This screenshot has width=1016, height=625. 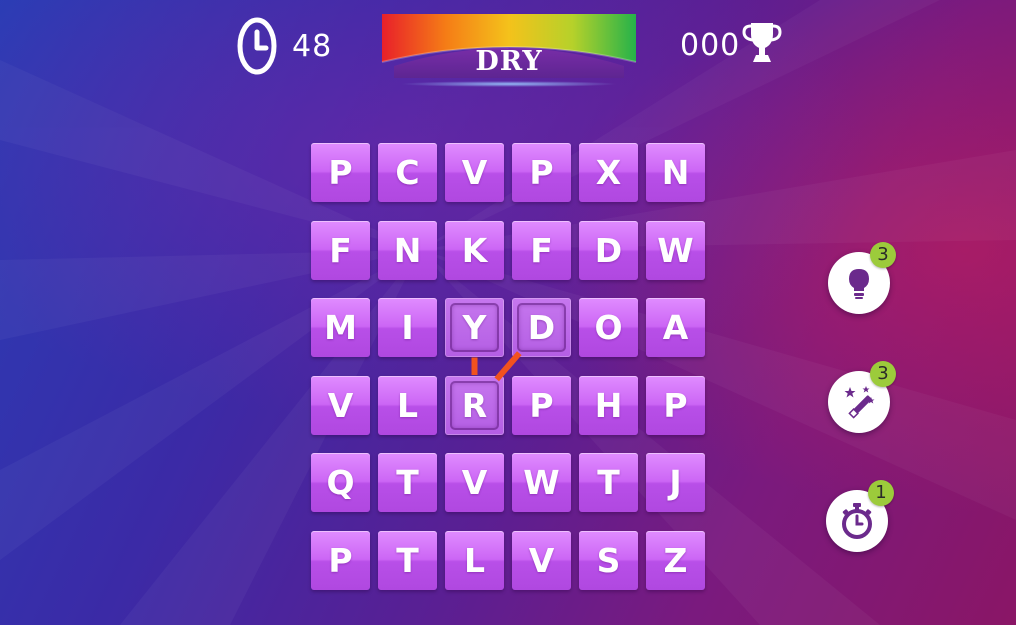 I want to click on letter-tile-r5-c5: T, so click(x=608, y=482).